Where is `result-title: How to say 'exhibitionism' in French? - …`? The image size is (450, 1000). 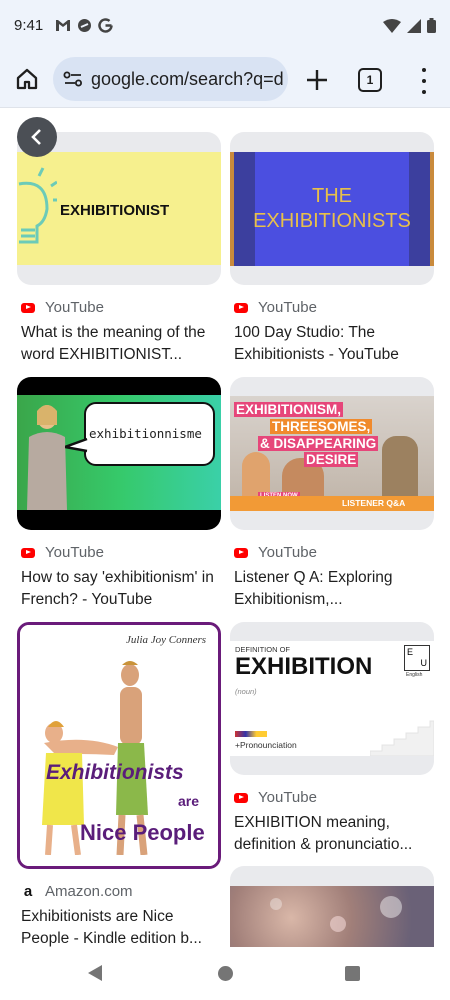 result-title: How to say 'exhibitionism' in French? - … is located at coordinates (121, 589).